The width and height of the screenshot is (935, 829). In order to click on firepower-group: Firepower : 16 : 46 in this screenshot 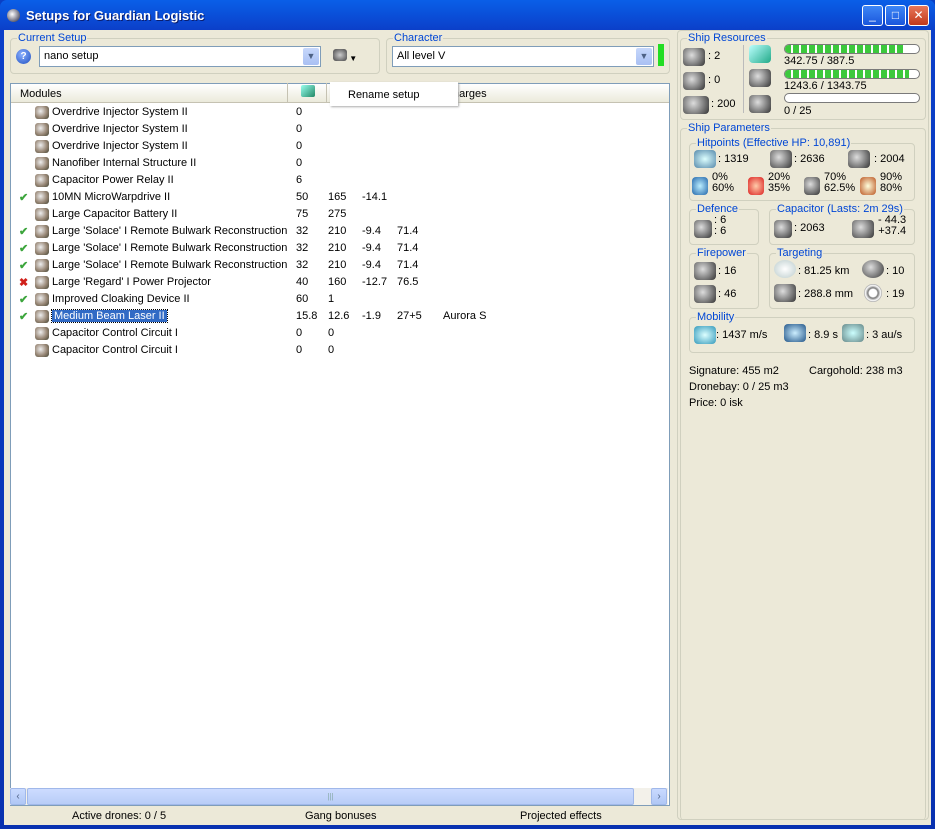, I will do `click(724, 278)`.